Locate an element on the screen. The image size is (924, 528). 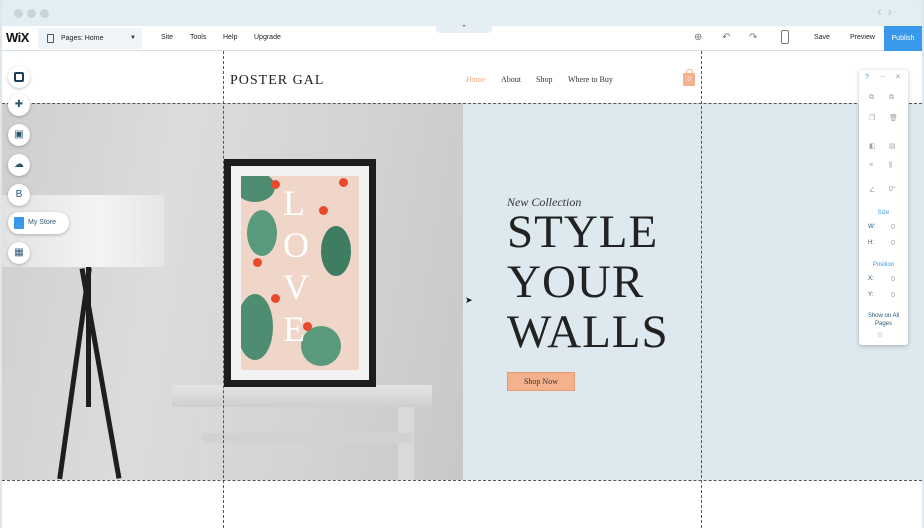
save-button: Save is located at coordinates (822, 37).